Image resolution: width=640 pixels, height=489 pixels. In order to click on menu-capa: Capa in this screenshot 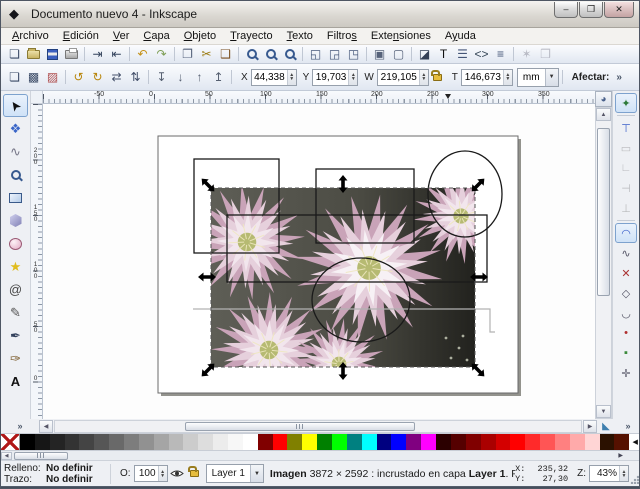, I will do `click(156, 36)`.